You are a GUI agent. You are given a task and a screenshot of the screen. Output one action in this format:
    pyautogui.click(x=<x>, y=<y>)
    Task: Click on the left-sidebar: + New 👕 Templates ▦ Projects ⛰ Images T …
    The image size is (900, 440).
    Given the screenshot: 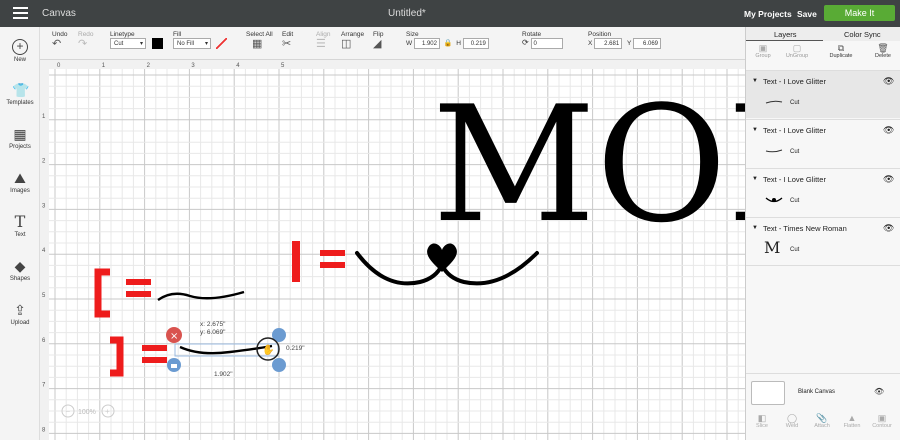 What is the action you would take?
    pyautogui.click(x=20, y=233)
    